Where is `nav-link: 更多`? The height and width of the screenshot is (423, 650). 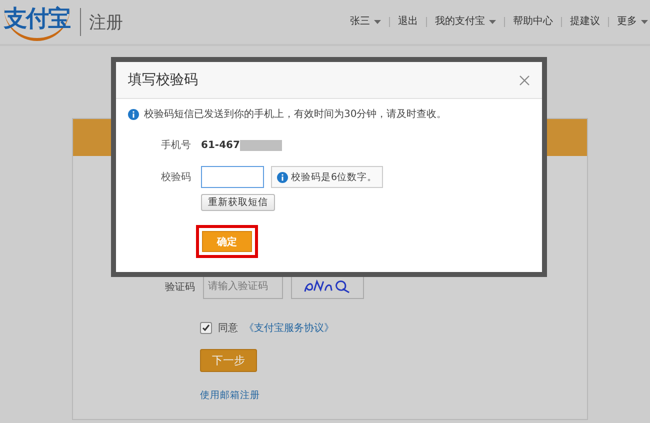
nav-link: 更多 is located at coordinates (629, 22).